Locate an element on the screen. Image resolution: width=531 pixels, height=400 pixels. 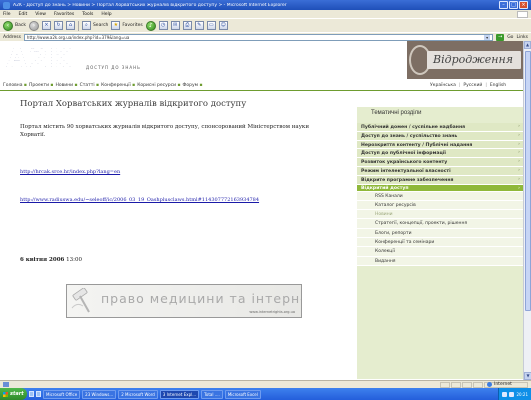
stop-button: × is located at coordinates (46, 25).